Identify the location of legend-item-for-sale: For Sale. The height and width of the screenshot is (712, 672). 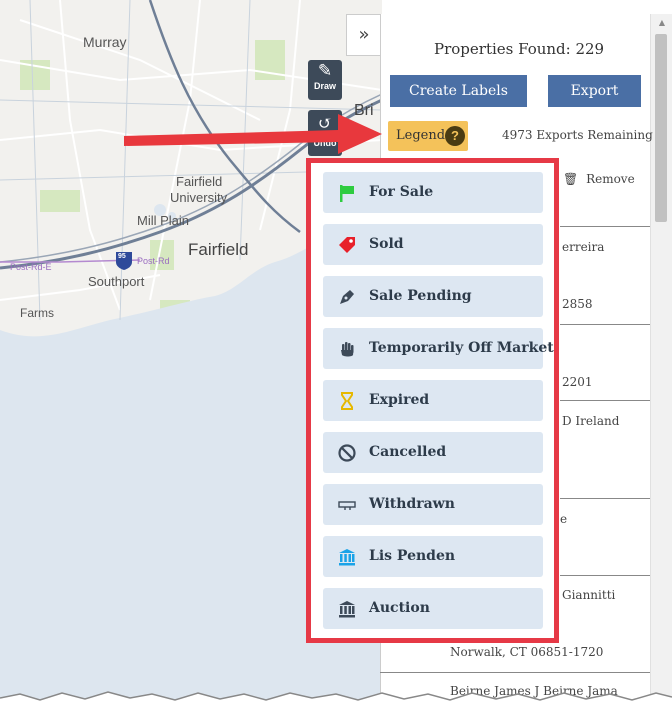
(433, 192).